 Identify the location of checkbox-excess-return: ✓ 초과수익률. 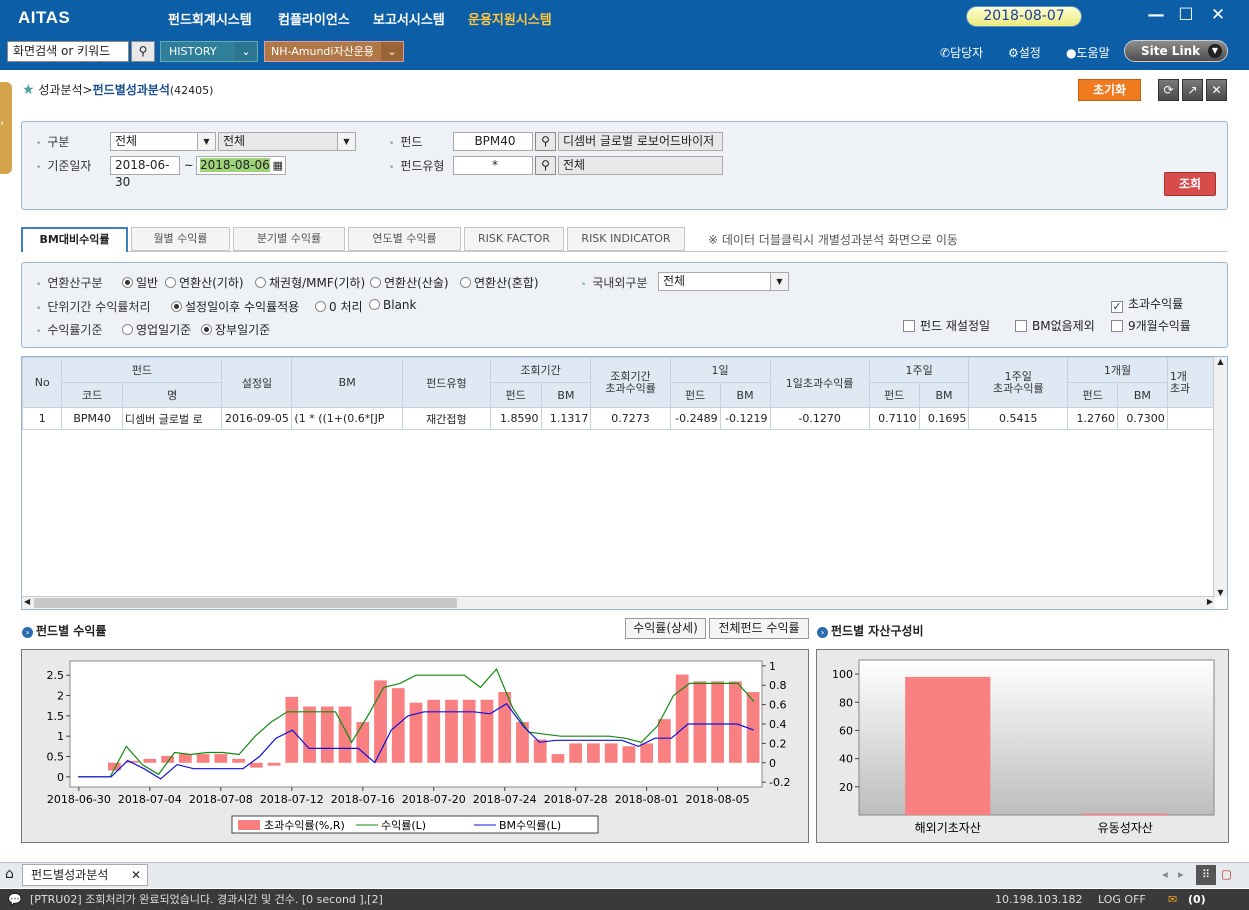
(1147, 304).